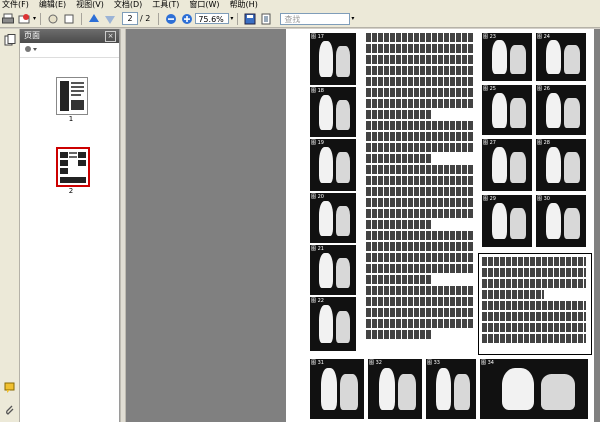 Image resolution: width=600 pixels, height=422 pixels. I want to click on pages-panel-toolbar, so click(69, 50).